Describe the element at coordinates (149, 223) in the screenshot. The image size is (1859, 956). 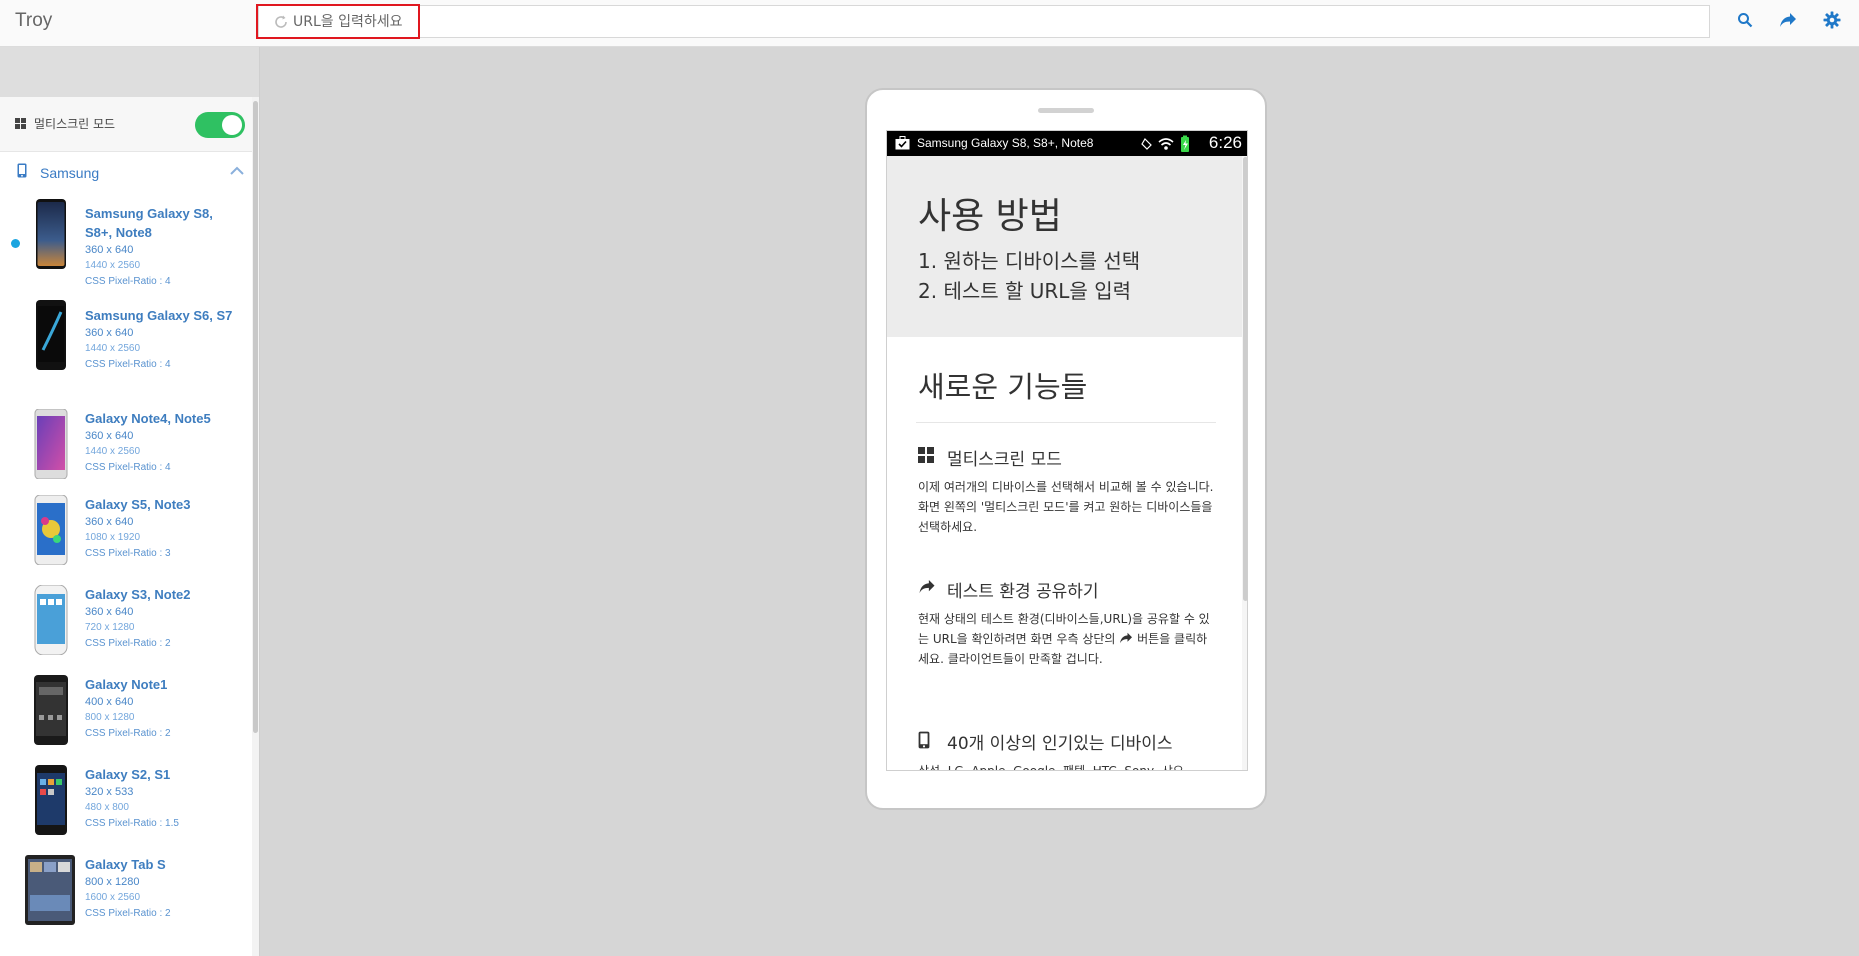
I see `device-name: Samsung Galaxy S8, S8+, Note8` at that location.